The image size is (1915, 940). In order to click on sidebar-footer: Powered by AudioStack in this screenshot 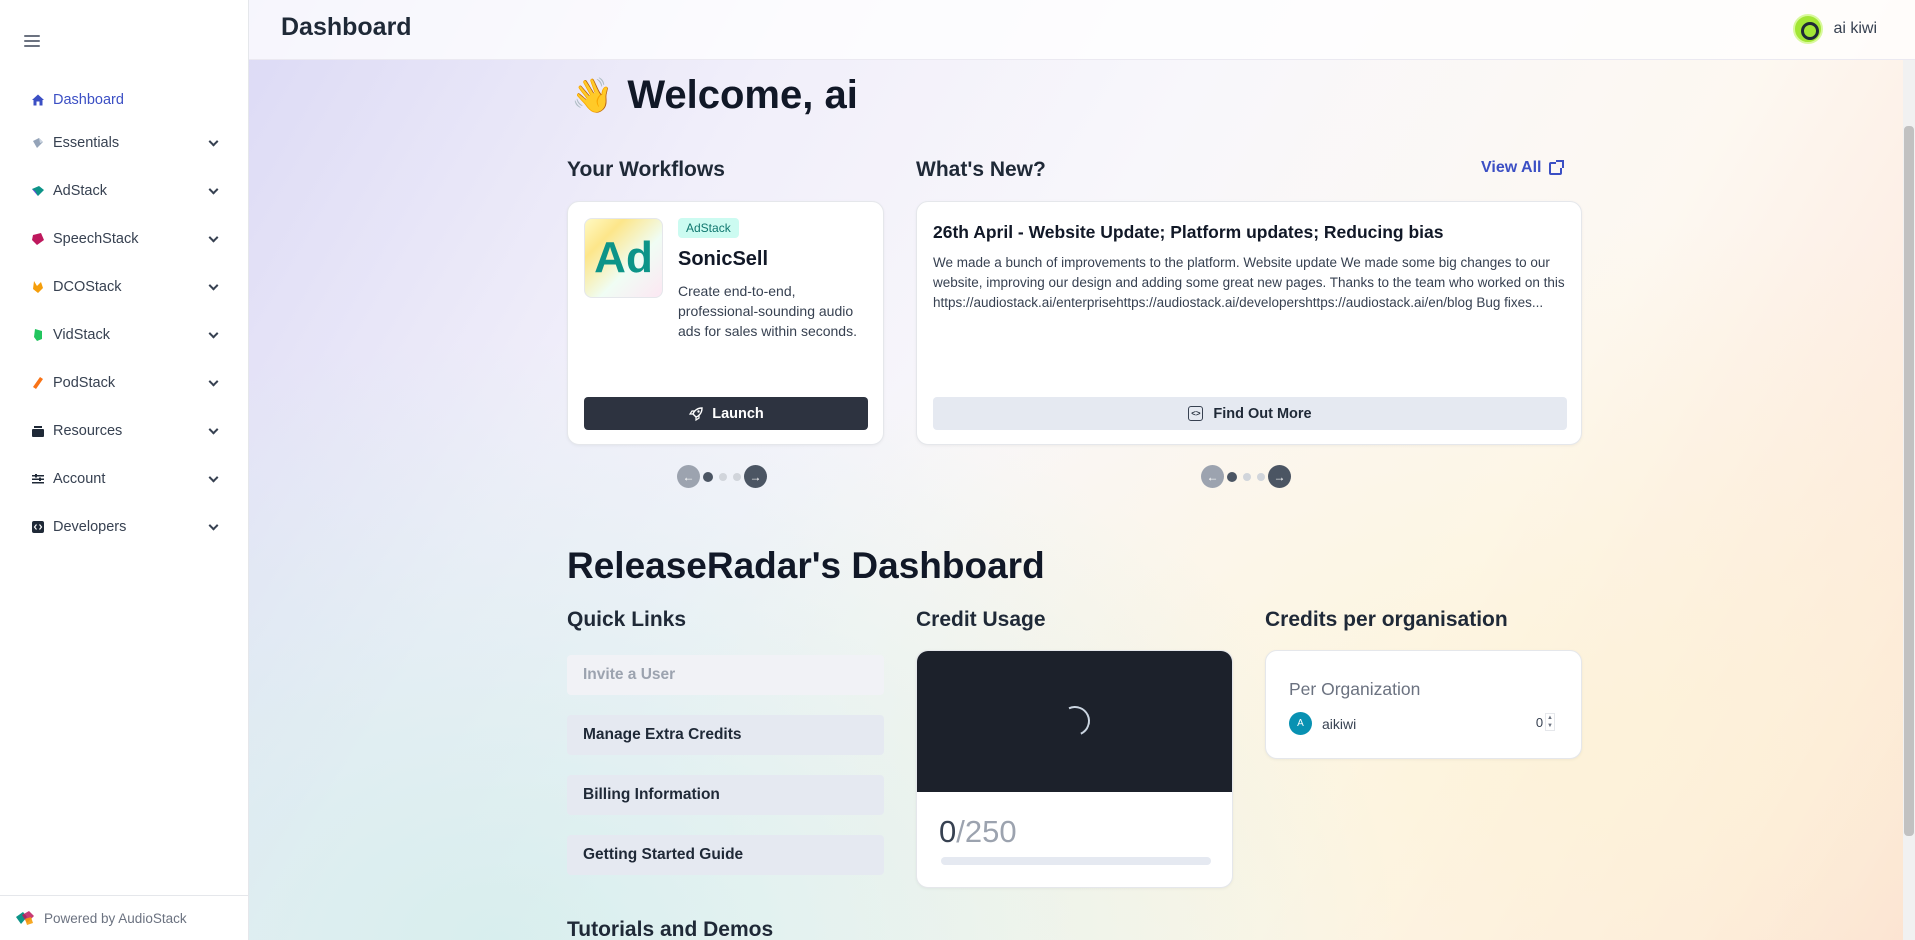, I will do `click(124, 917)`.